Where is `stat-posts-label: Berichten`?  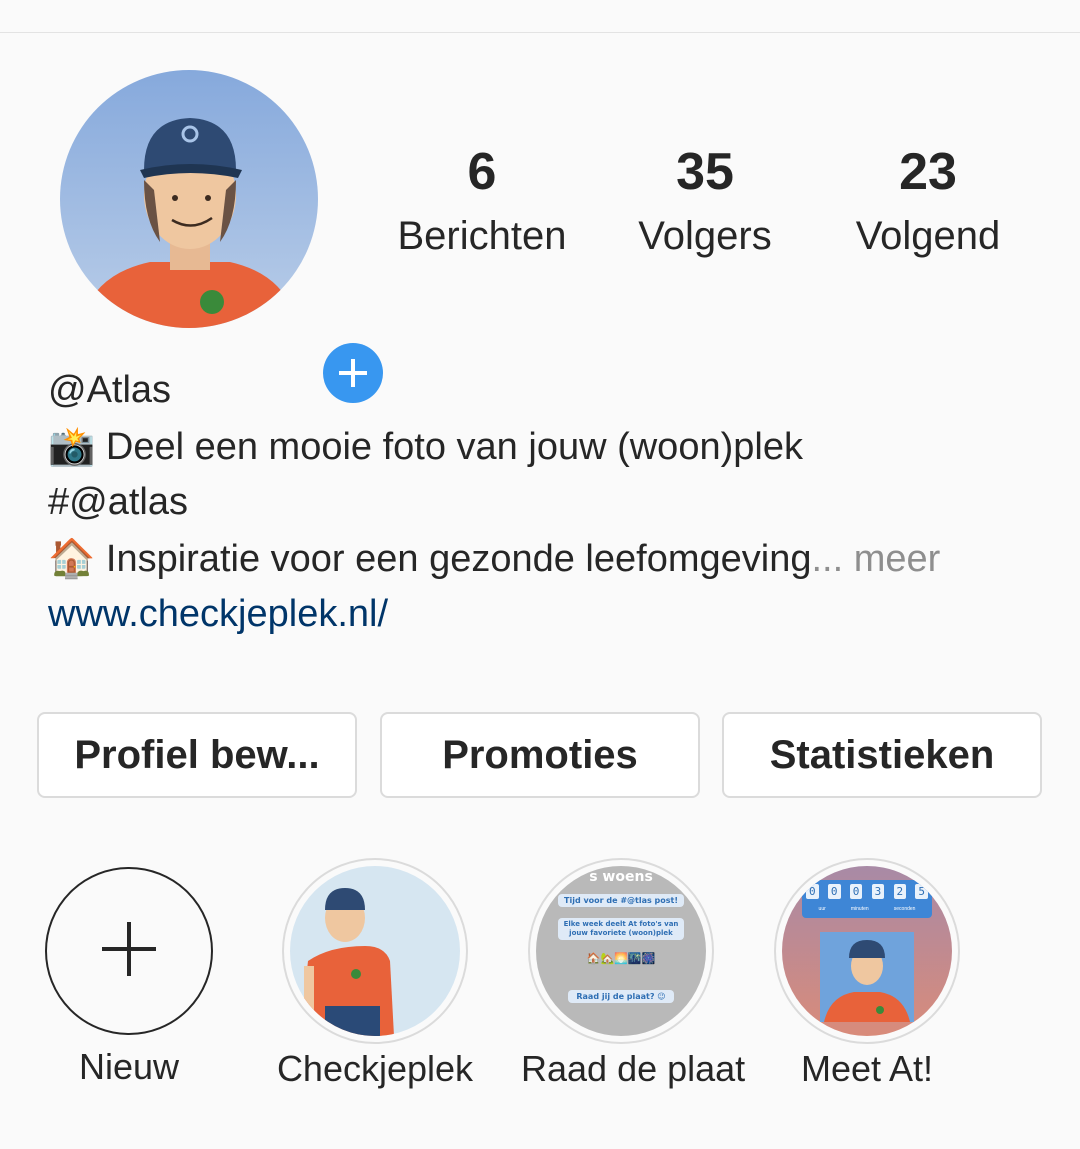 stat-posts-label: Berichten is located at coordinates (482, 236).